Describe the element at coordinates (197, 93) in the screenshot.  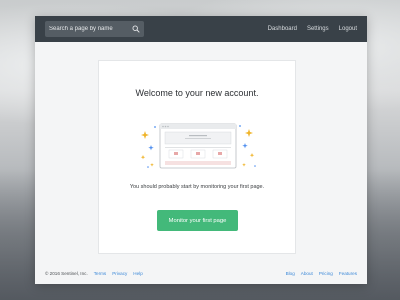
I see `welcome-title: Welcome to your new account.` at that location.